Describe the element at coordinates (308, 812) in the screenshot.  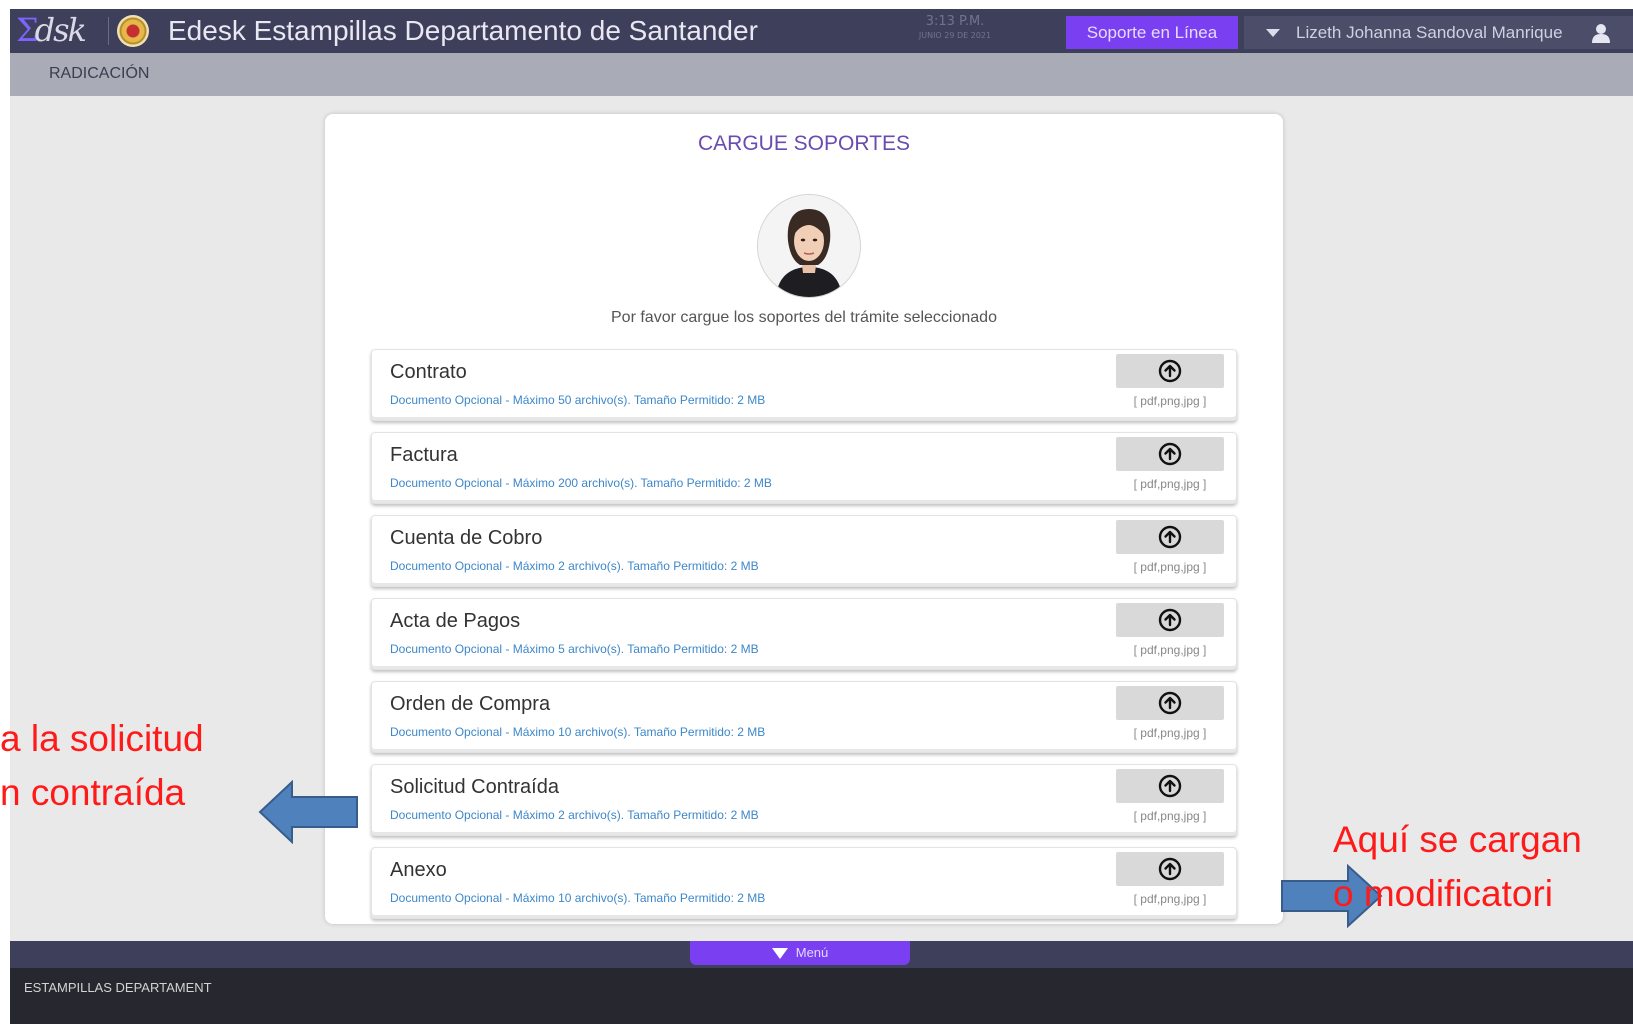
I see `annotation-left-arrow-icon` at that location.